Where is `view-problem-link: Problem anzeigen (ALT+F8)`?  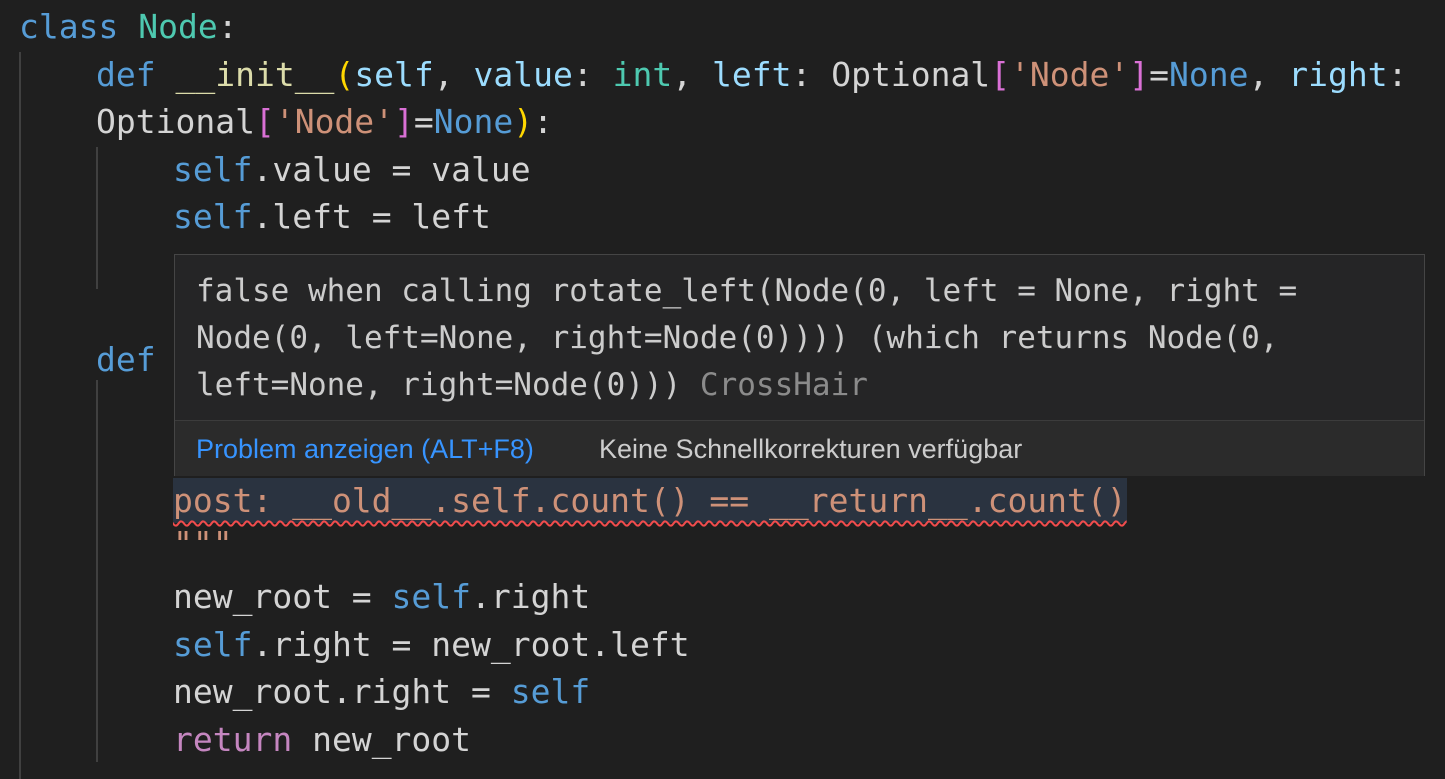 view-problem-link: Problem anzeigen (ALT+F8) is located at coordinates (365, 449).